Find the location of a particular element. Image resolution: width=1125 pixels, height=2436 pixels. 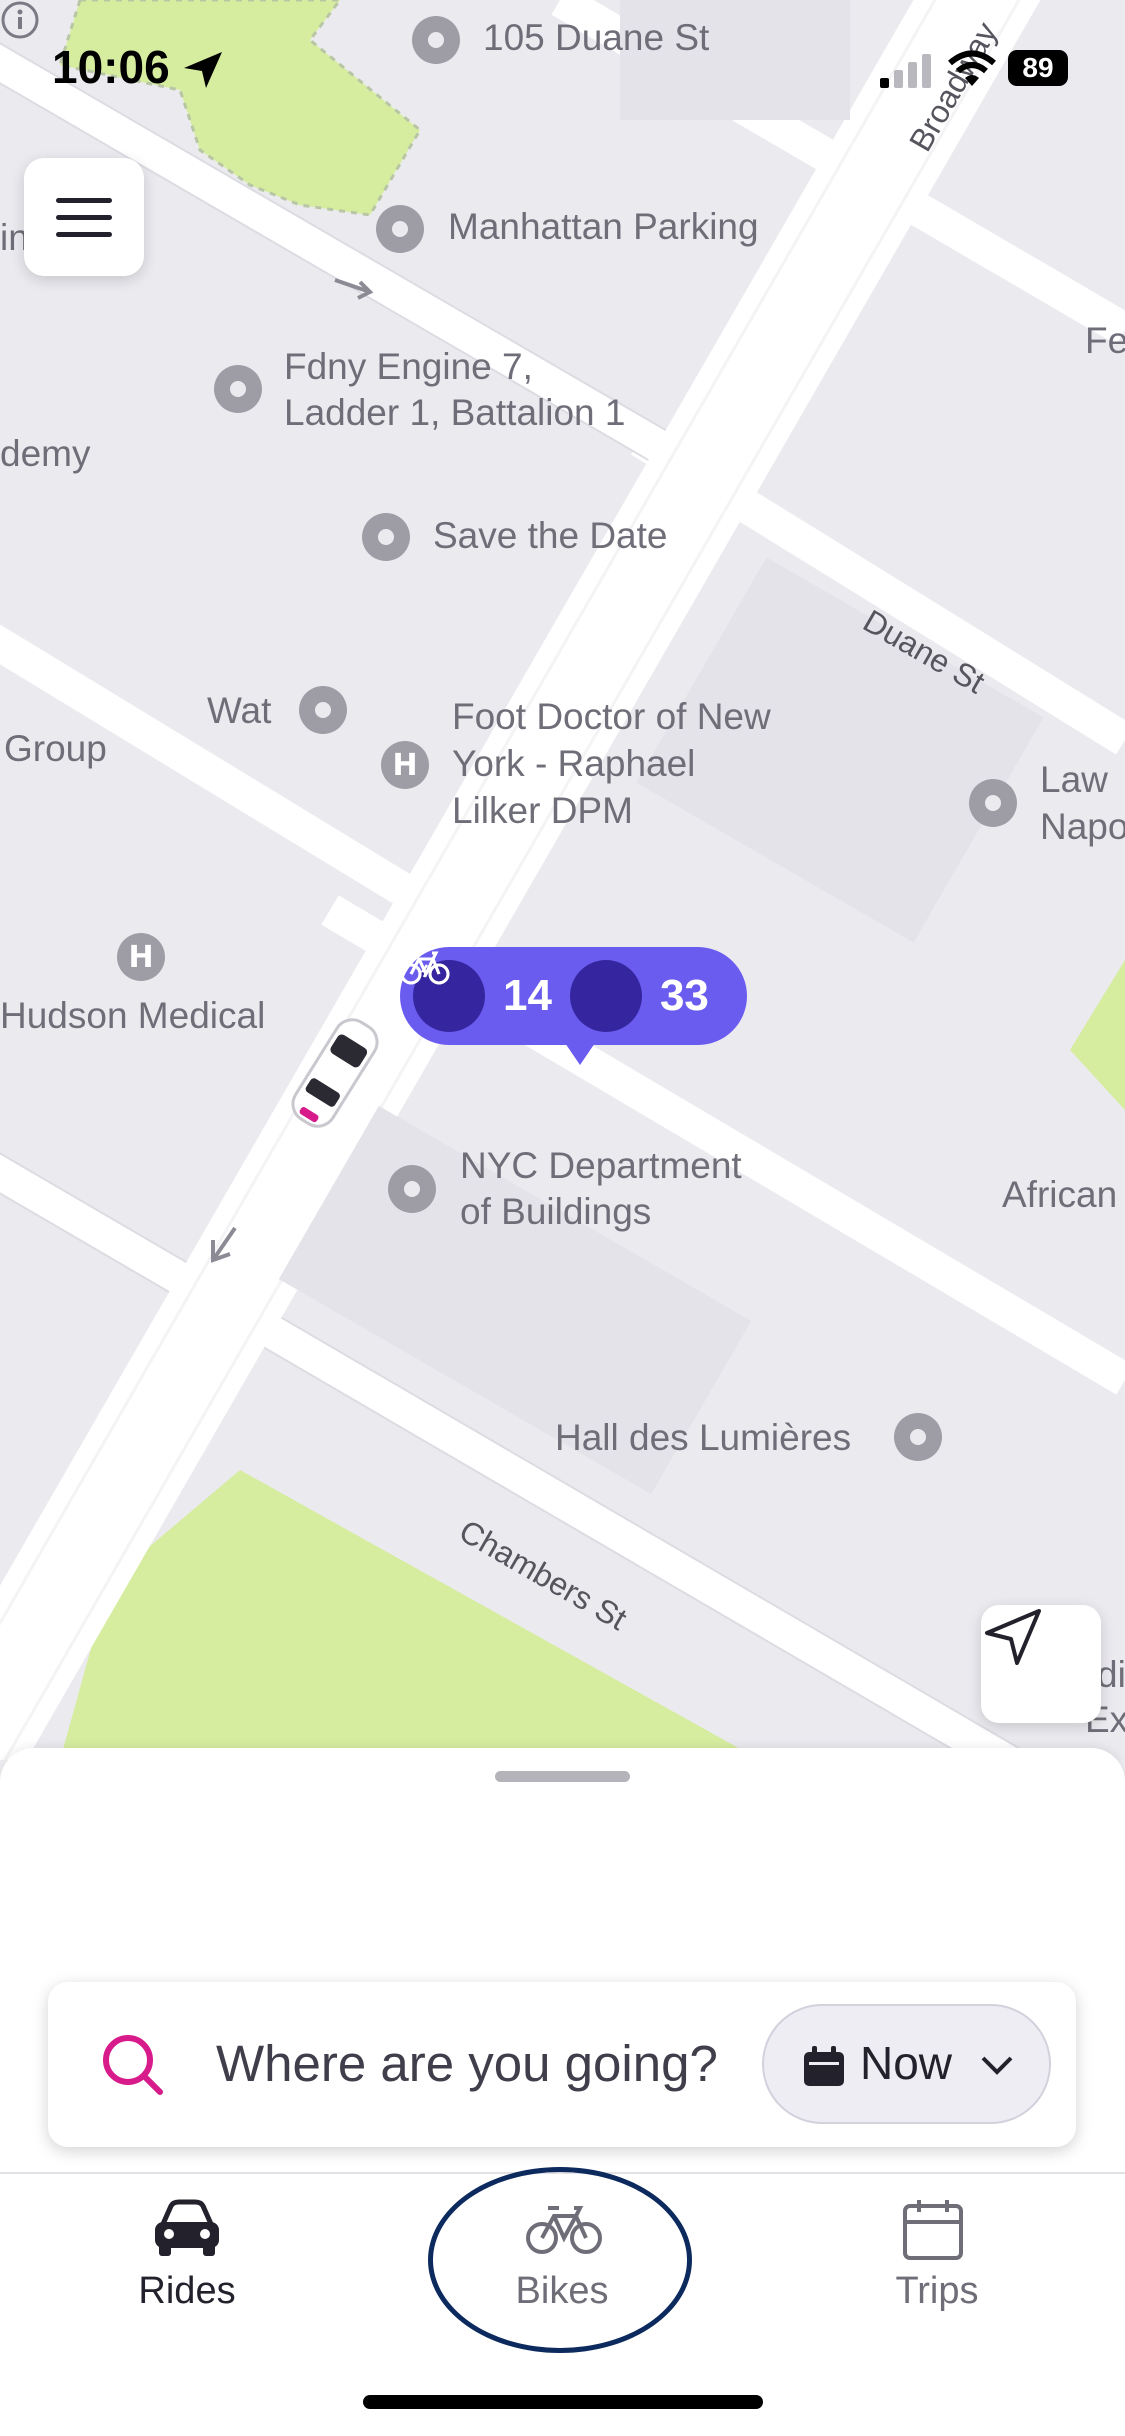

sheet-drag-handle is located at coordinates (562, 1776).